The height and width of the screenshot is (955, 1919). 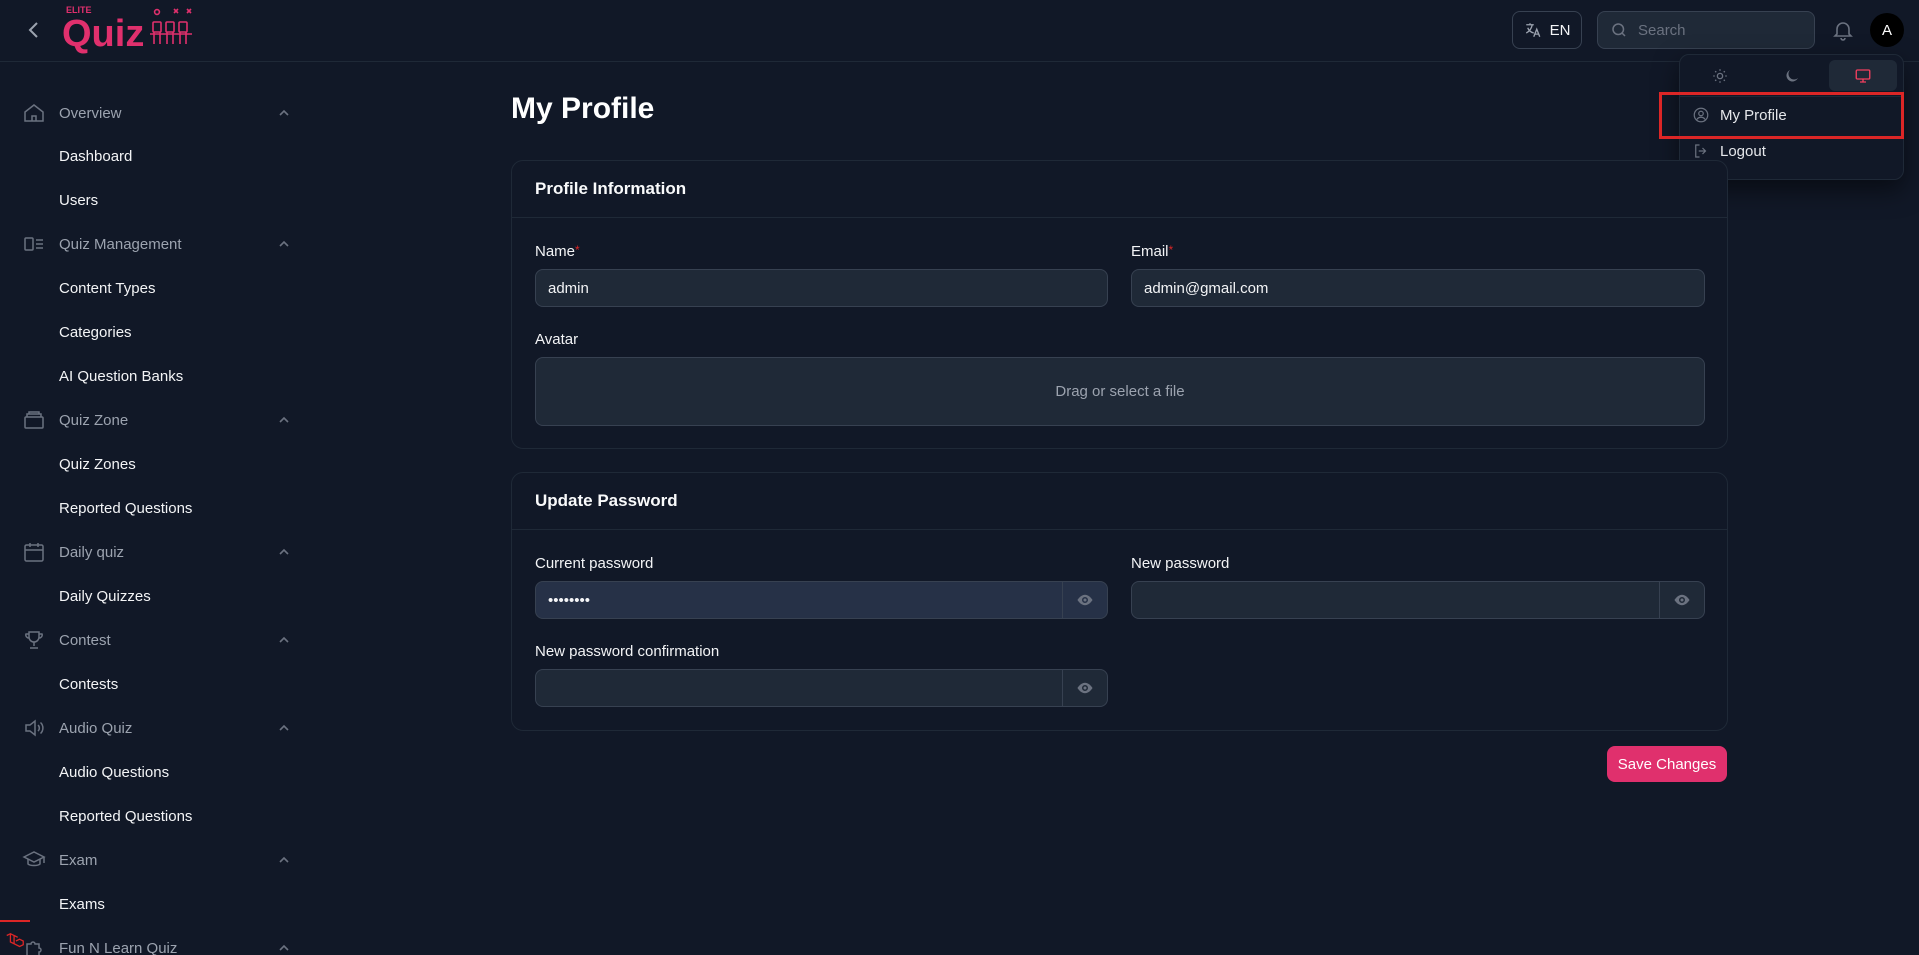 What do you see at coordinates (1418, 288) in the screenshot?
I see `email-field: admin@gmail.com` at bounding box center [1418, 288].